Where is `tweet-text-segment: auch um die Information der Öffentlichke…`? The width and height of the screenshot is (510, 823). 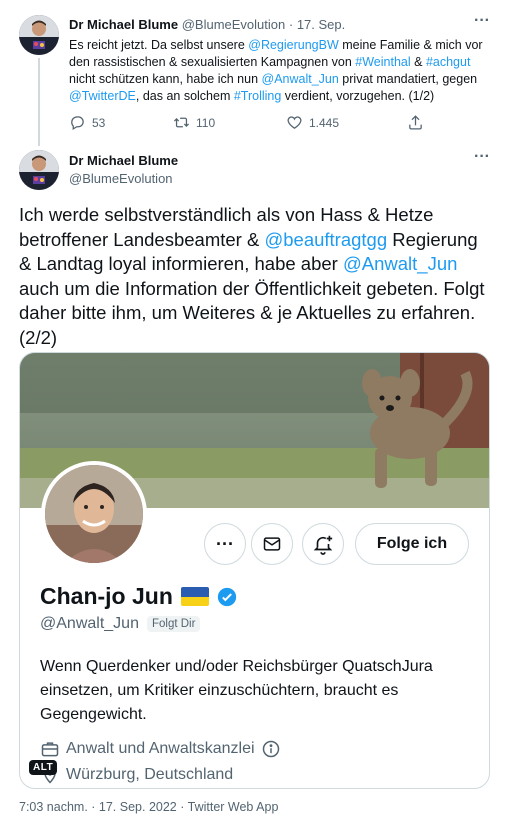
tweet-text-segment: auch um die Information der Öffentlichke… is located at coordinates (252, 312).